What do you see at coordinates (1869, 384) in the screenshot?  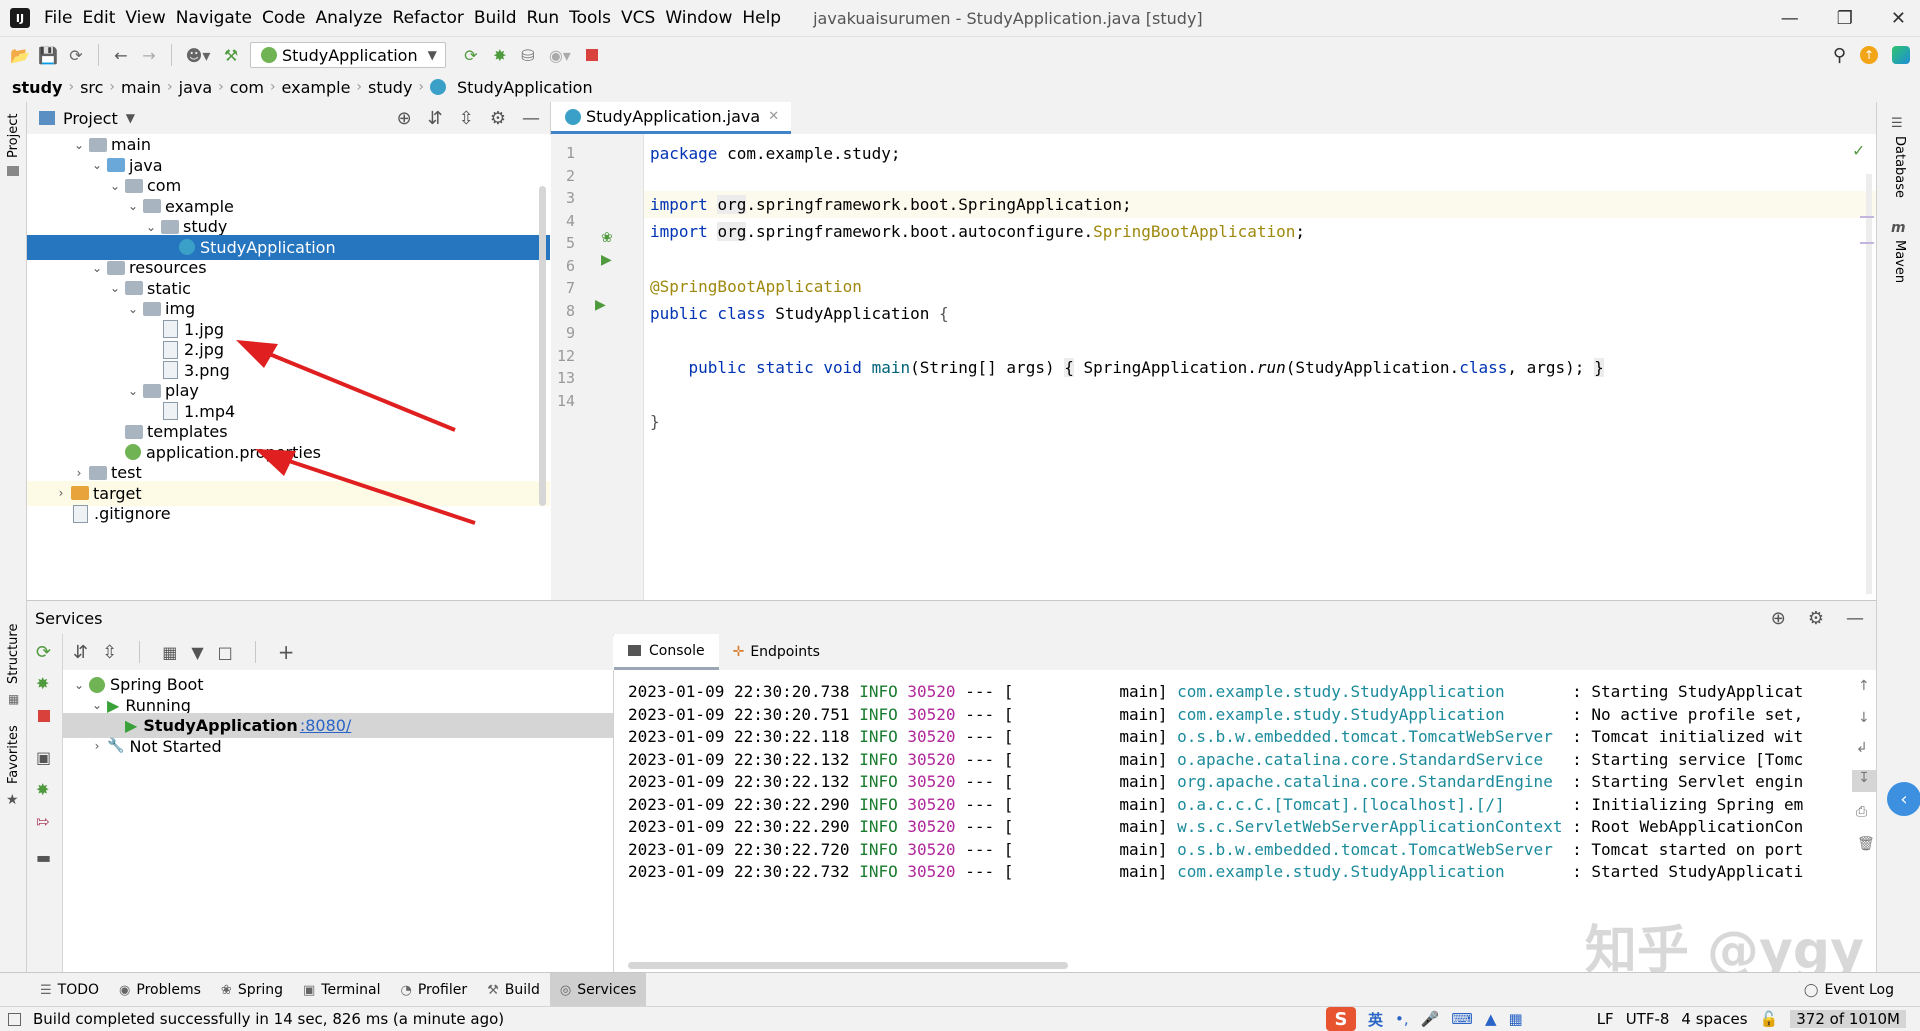 I see `editor-scrollbar` at bounding box center [1869, 384].